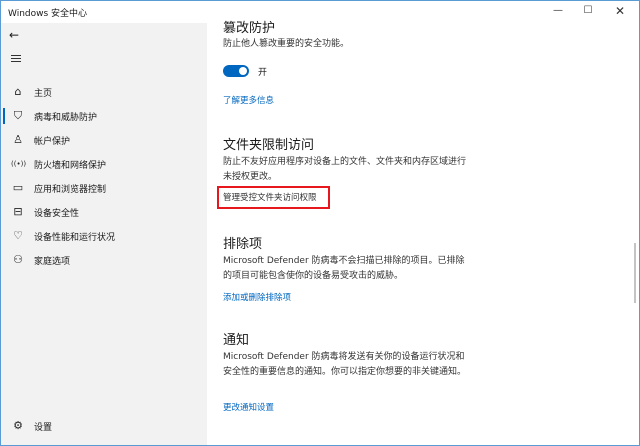 The image size is (640, 446). What do you see at coordinates (635, 273) in the screenshot?
I see `scrollbar` at bounding box center [635, 273].